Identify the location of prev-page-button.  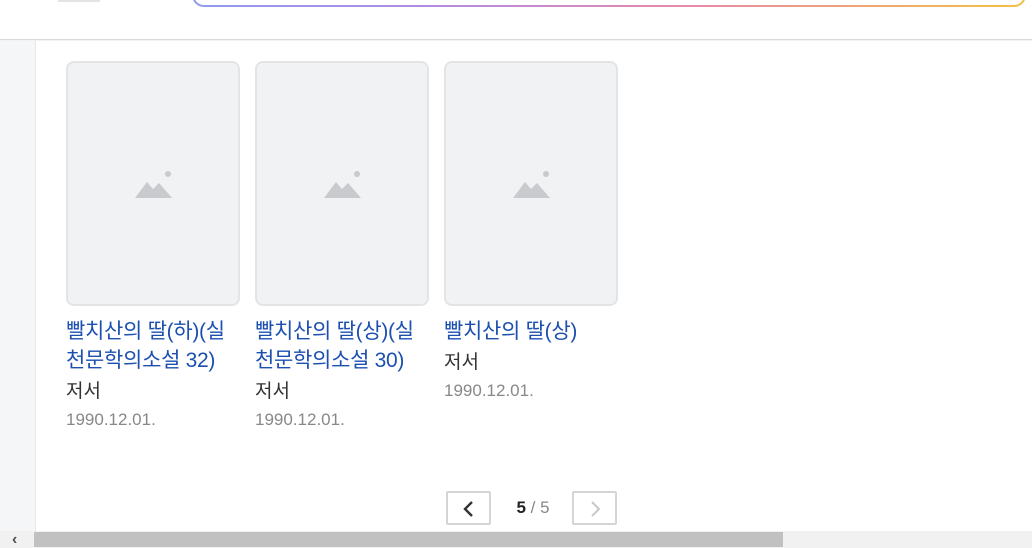
(468, 508).